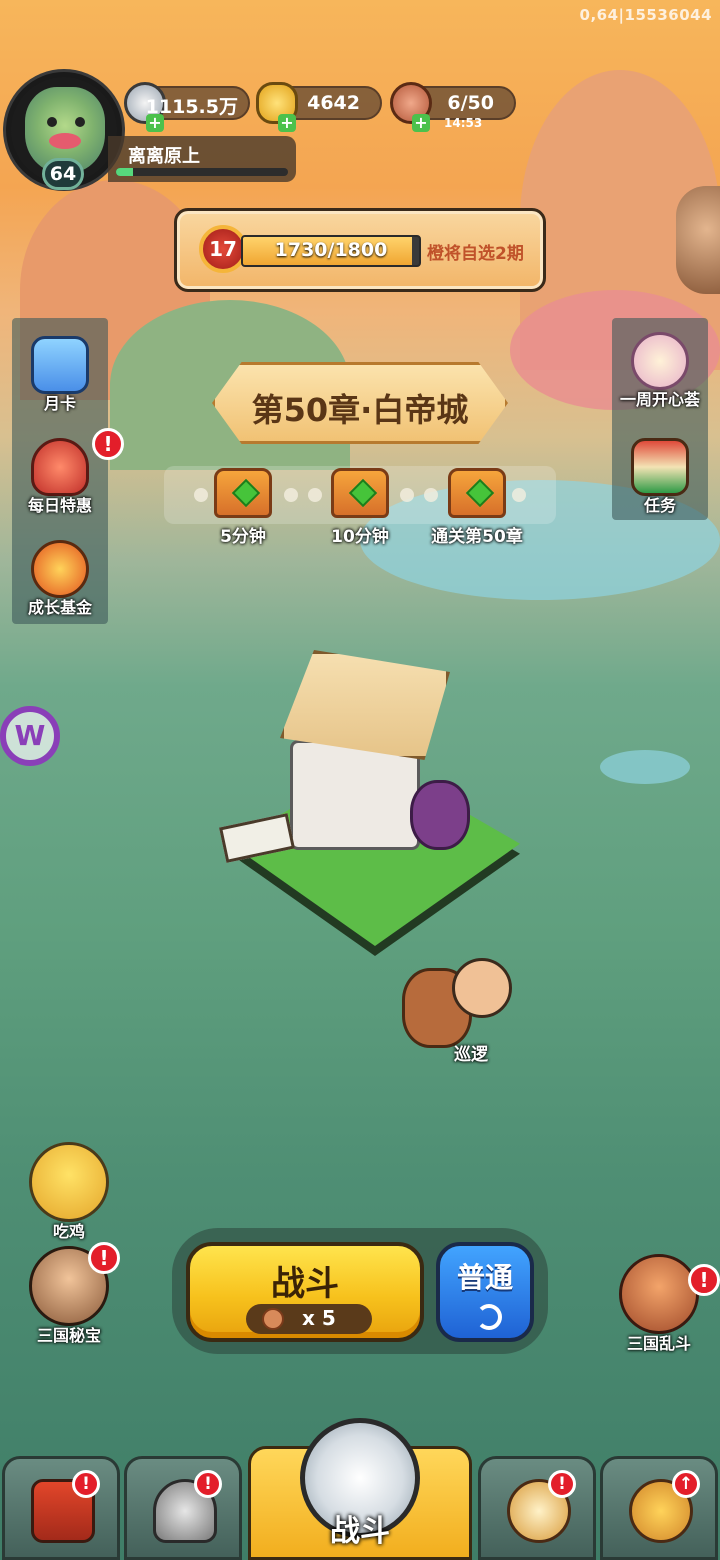  What do you see at coordinates (477, 537) in the screenshot?
I see `chest-label: 通关第50章` at bounding box center [477, 537].